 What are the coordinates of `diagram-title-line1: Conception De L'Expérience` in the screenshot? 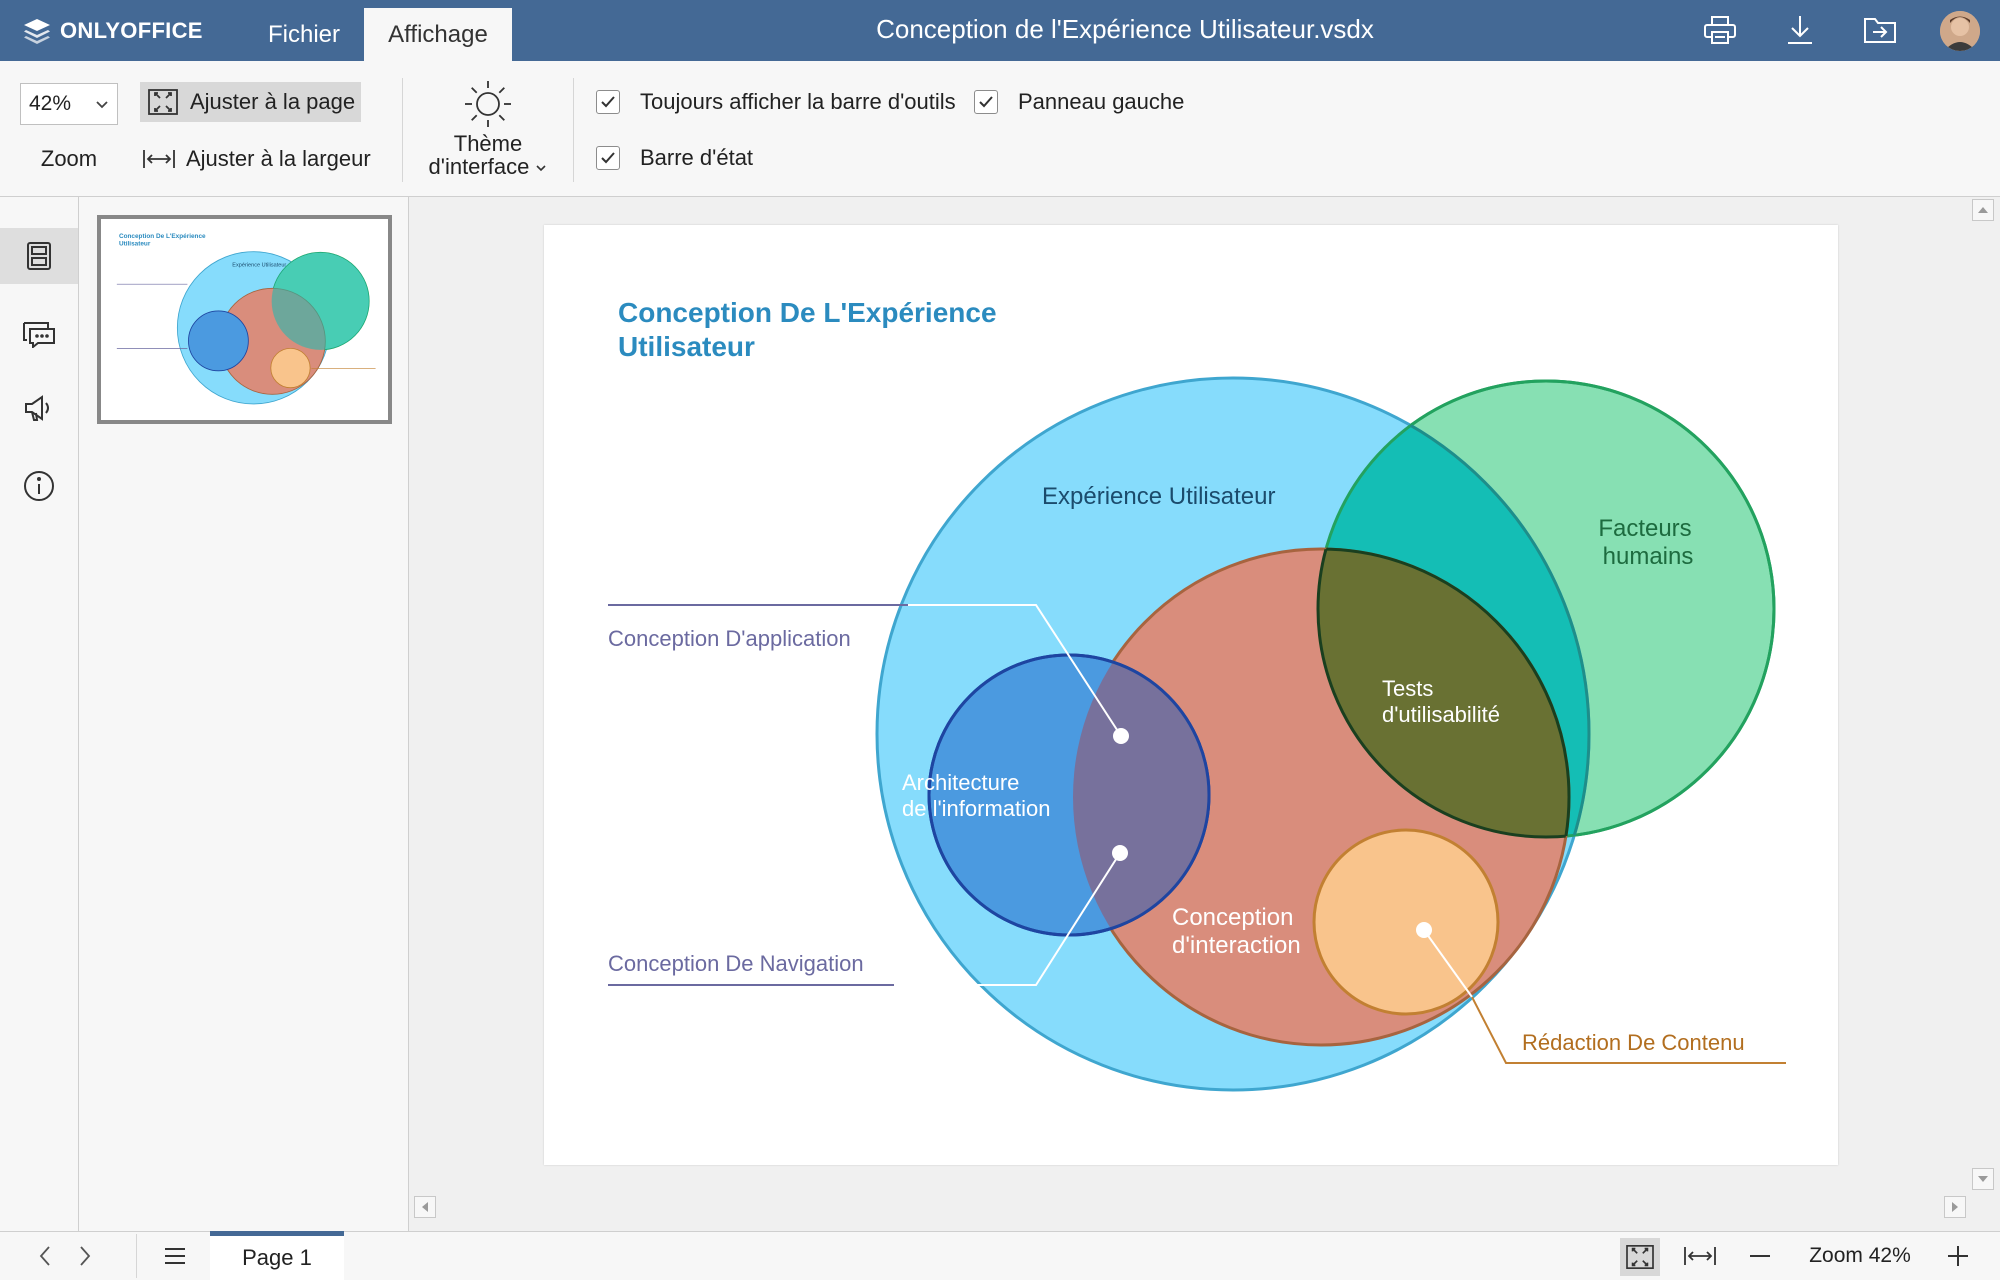 It's located at (807, 312).